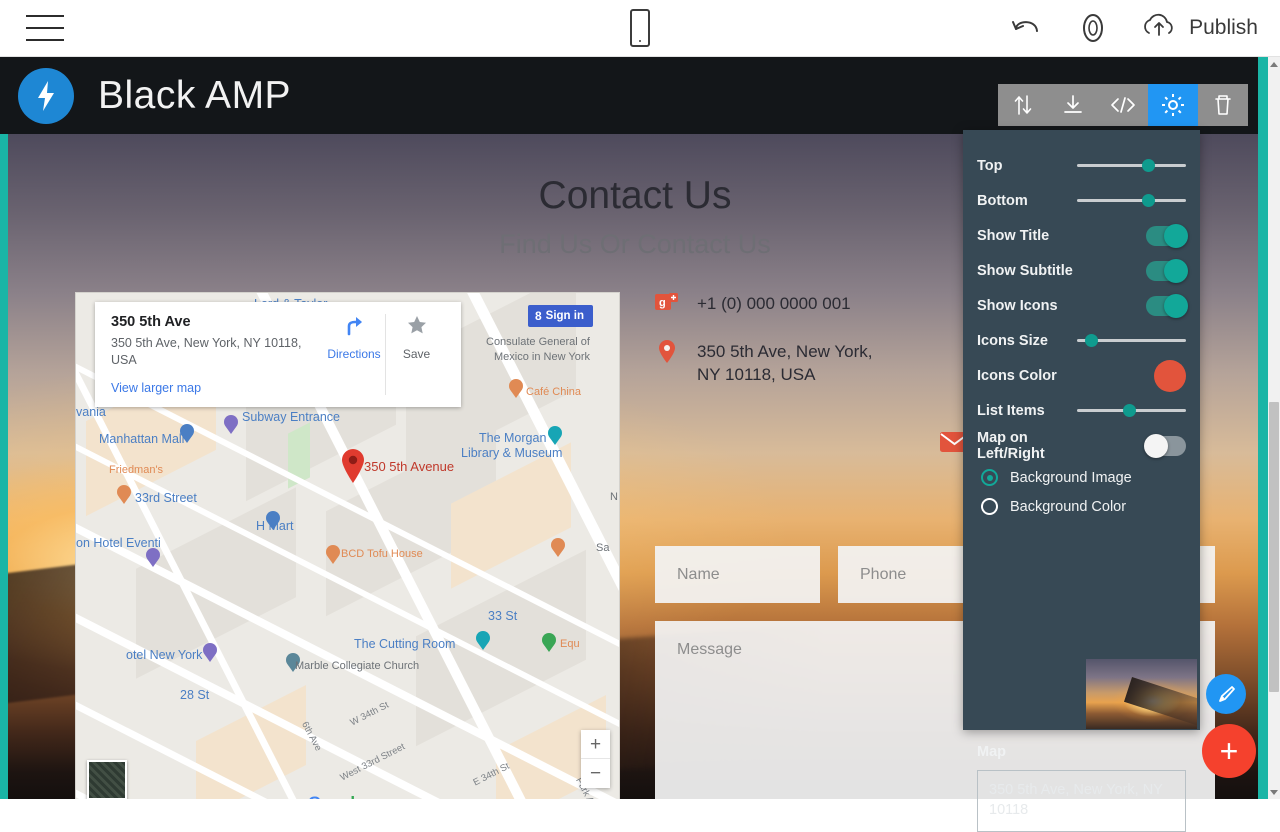 This screenshot has height=832, width=1280. Describe the element at coordinates (1170, 375) in the screenshot. I see `color-swatch-icons-color` at that location.